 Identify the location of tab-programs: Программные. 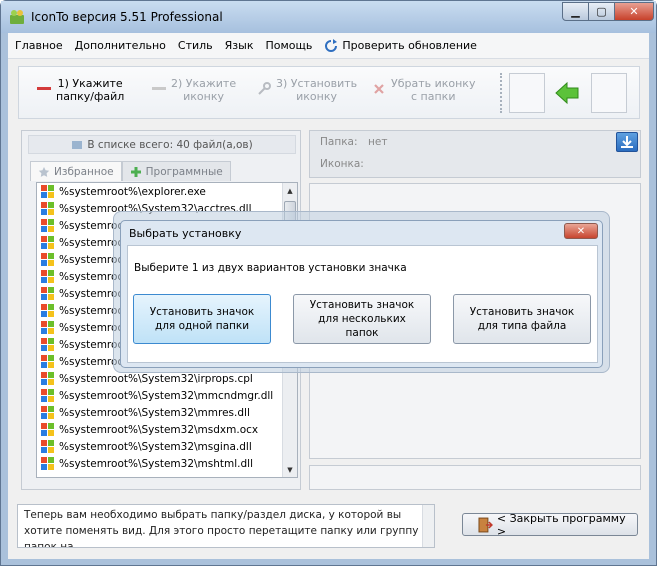
(176, 171).